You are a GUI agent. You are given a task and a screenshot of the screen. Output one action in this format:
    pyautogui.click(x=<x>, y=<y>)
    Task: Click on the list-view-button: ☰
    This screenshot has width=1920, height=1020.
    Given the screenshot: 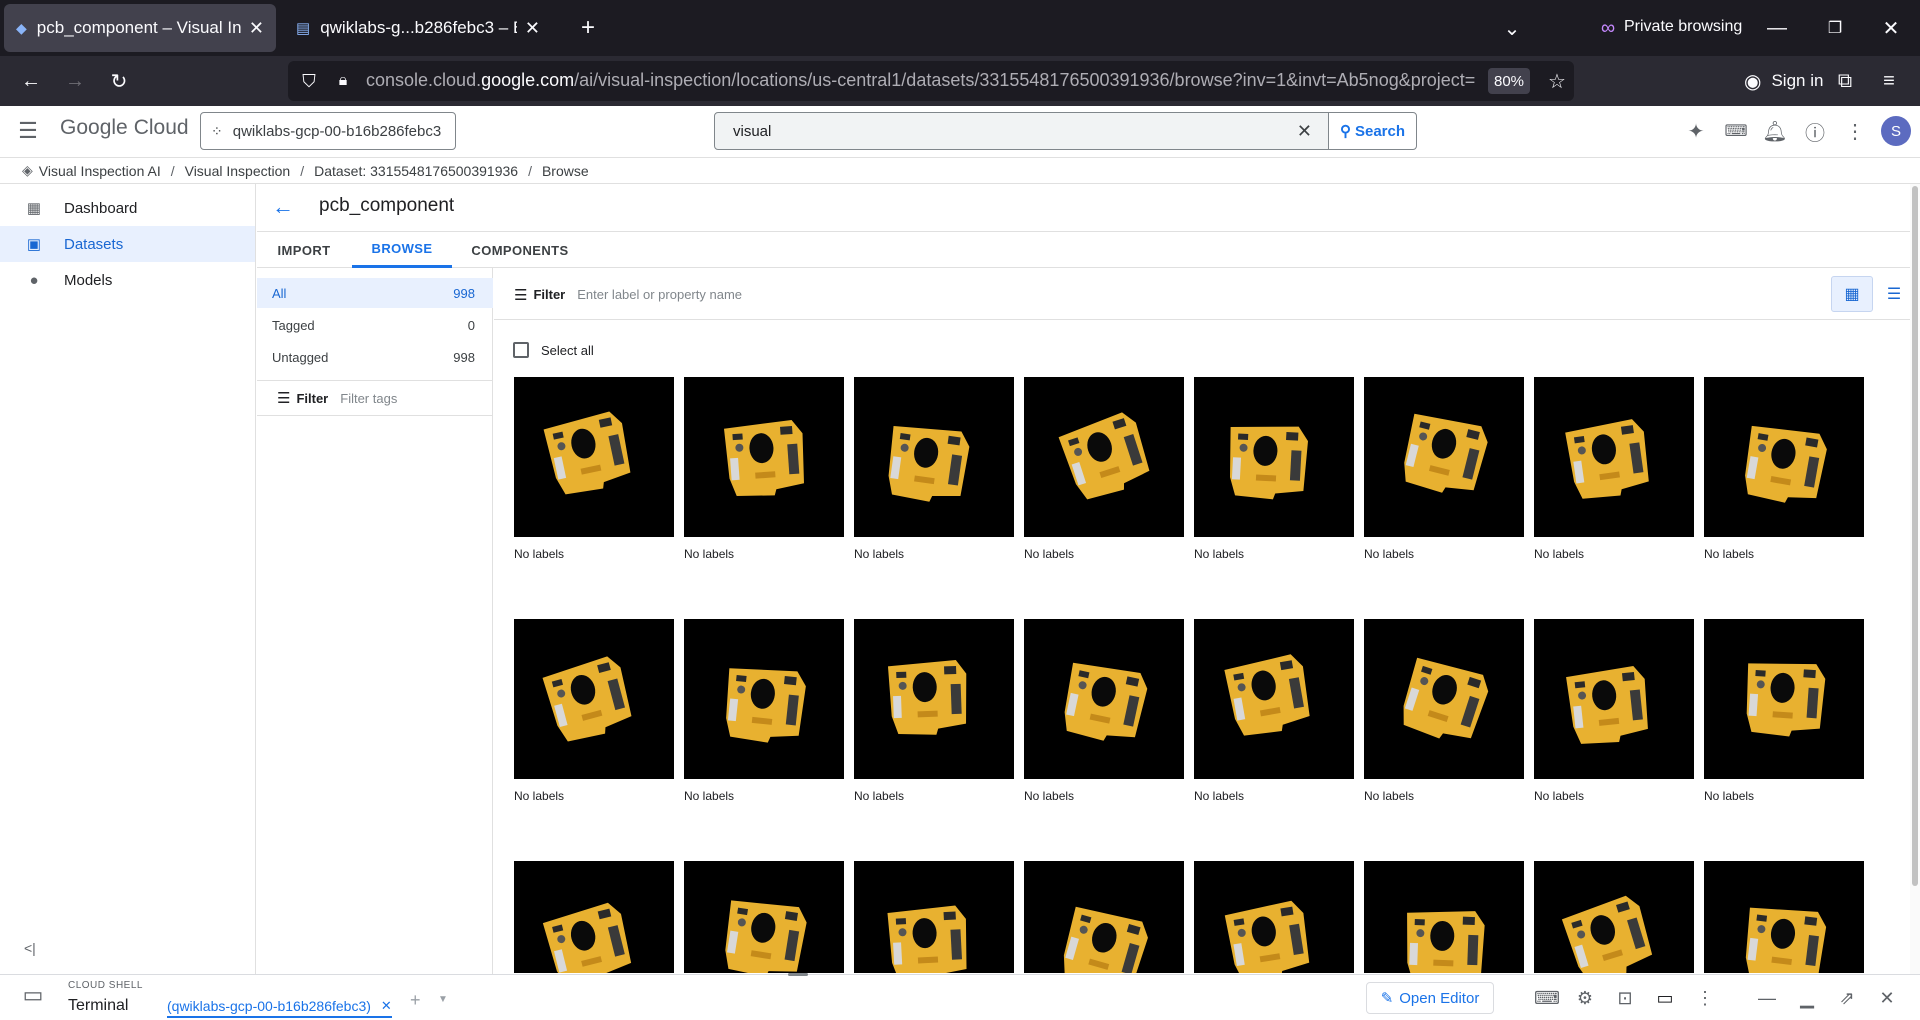 What is the action you would take?
    pyautogui.click(x=1894, y=294)
    